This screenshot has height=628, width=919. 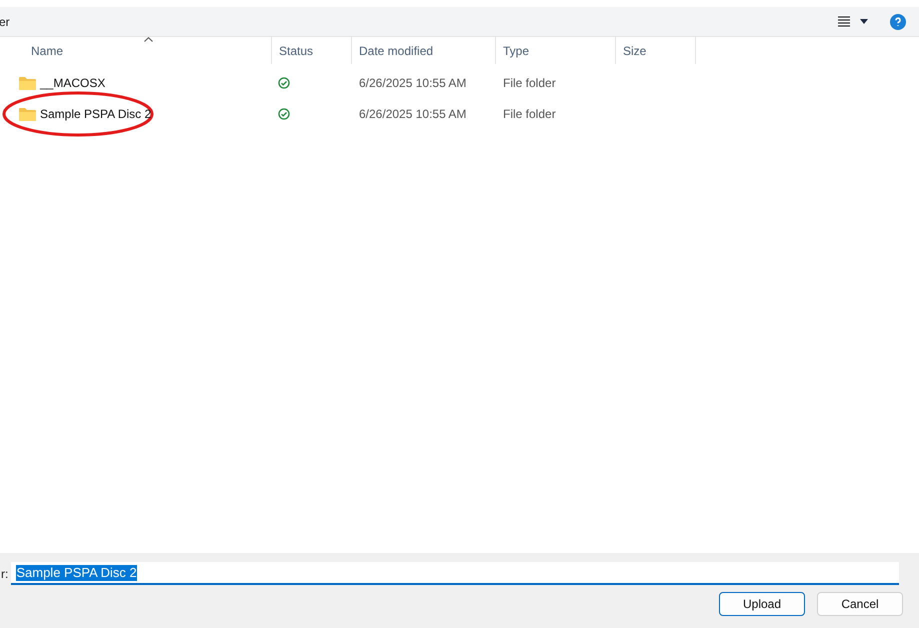 I want to click on help-icon, so click(x=898, y=22).